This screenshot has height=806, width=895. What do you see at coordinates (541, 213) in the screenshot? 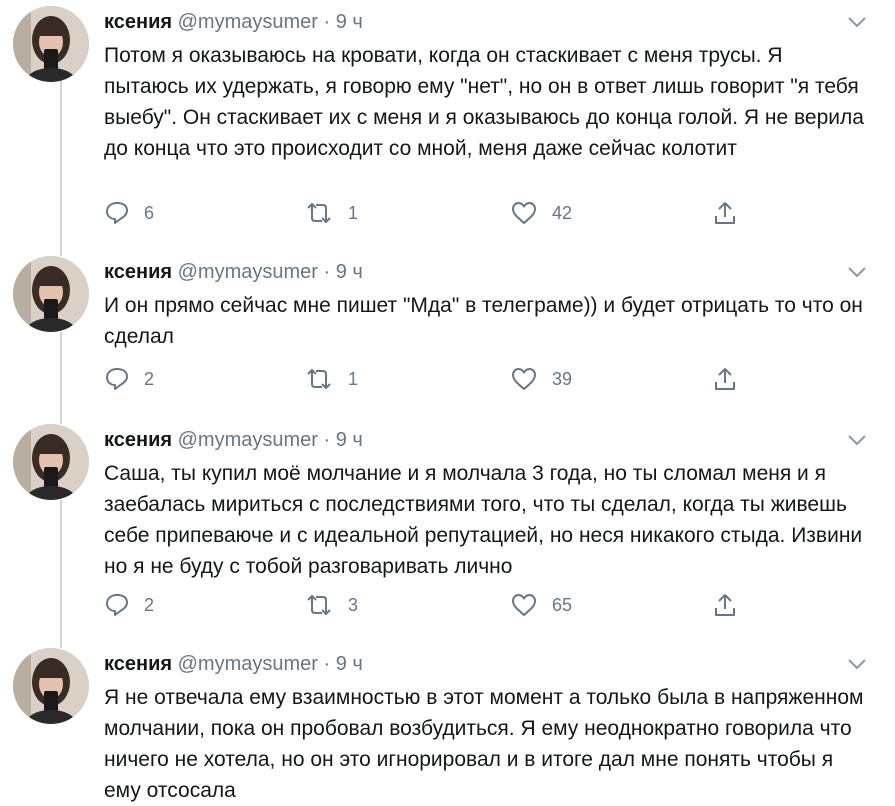
I see `like-button: 42` at bounding box center [541, 213].